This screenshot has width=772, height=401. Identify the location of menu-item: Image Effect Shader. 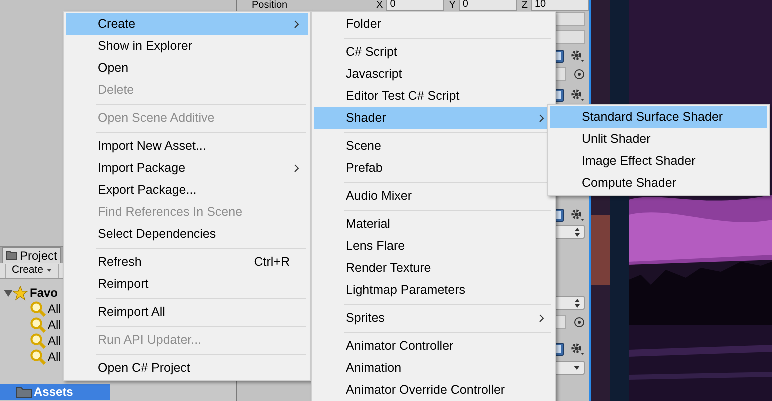
(658, 161).